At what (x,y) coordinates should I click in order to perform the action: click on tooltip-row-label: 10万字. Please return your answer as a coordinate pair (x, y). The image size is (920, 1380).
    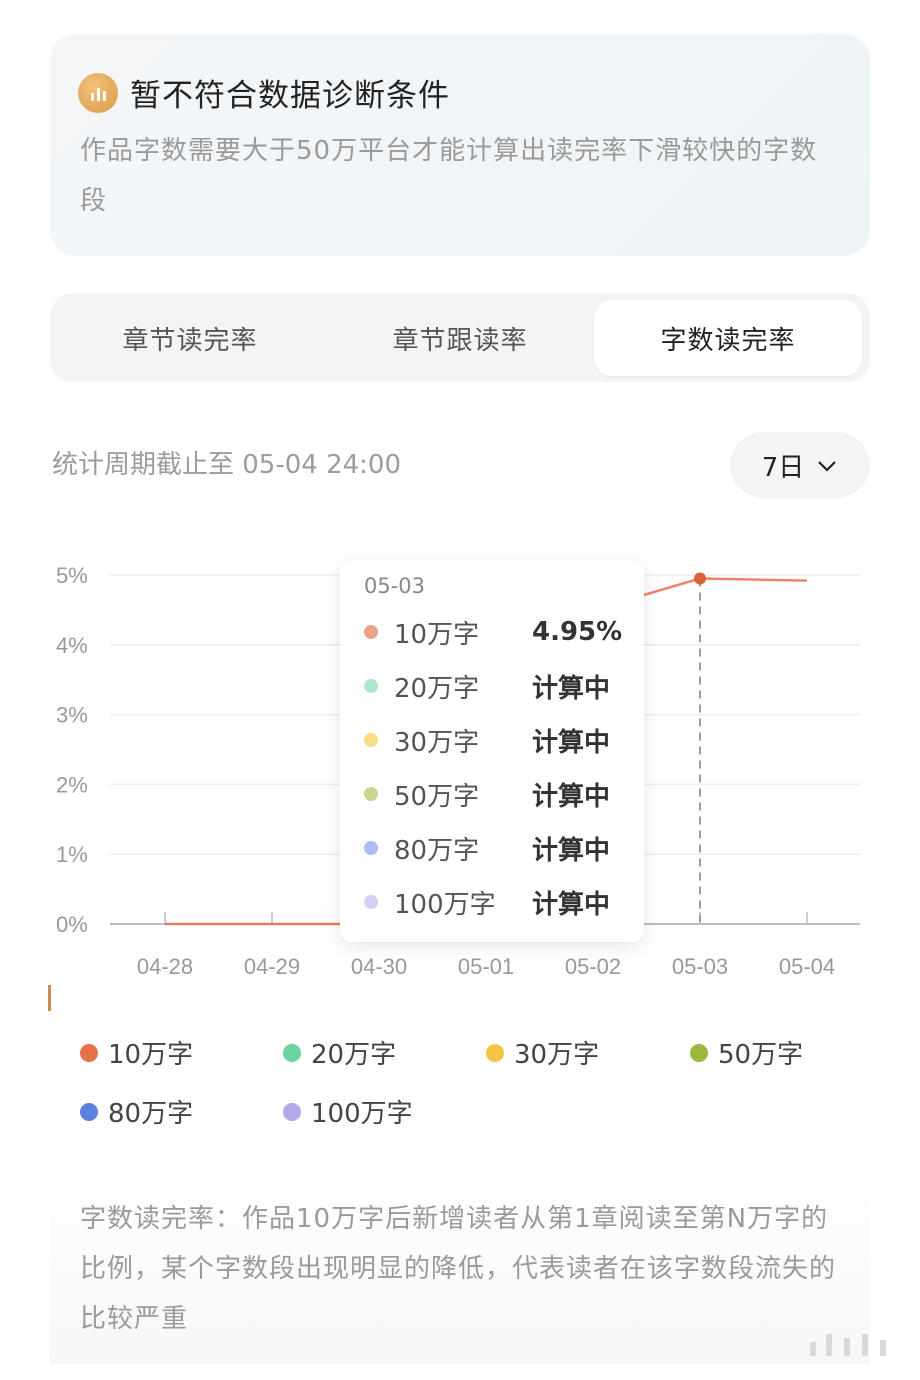
    Looking at the image, I should click on (437, 634).